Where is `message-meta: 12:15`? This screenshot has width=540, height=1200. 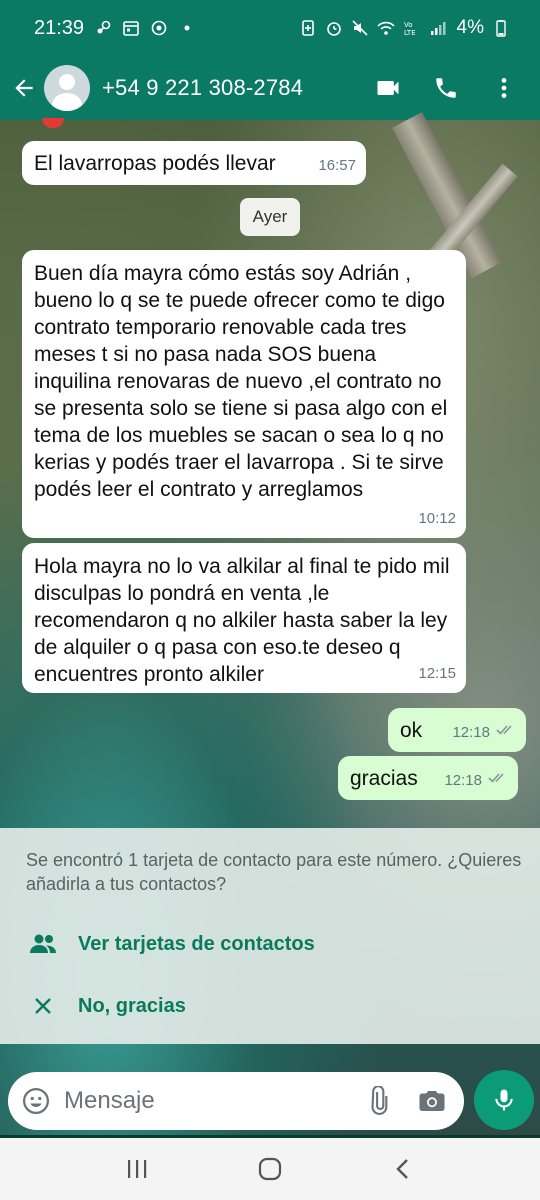
message-meta: 12:15 is located at coordinates (437, 673).